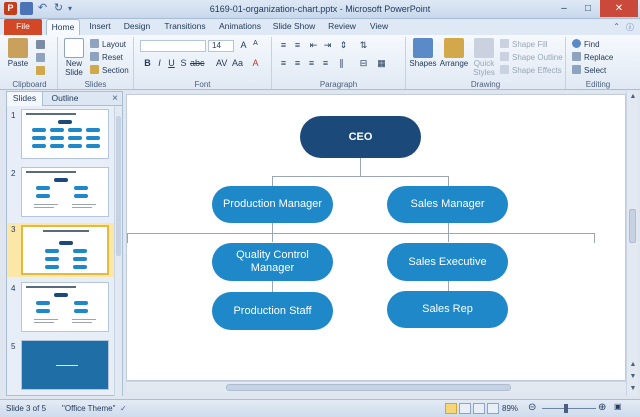 The height and width of the screenshot is (417, 640). I want to click on help-icon: ⓘ, so click(630, 27).